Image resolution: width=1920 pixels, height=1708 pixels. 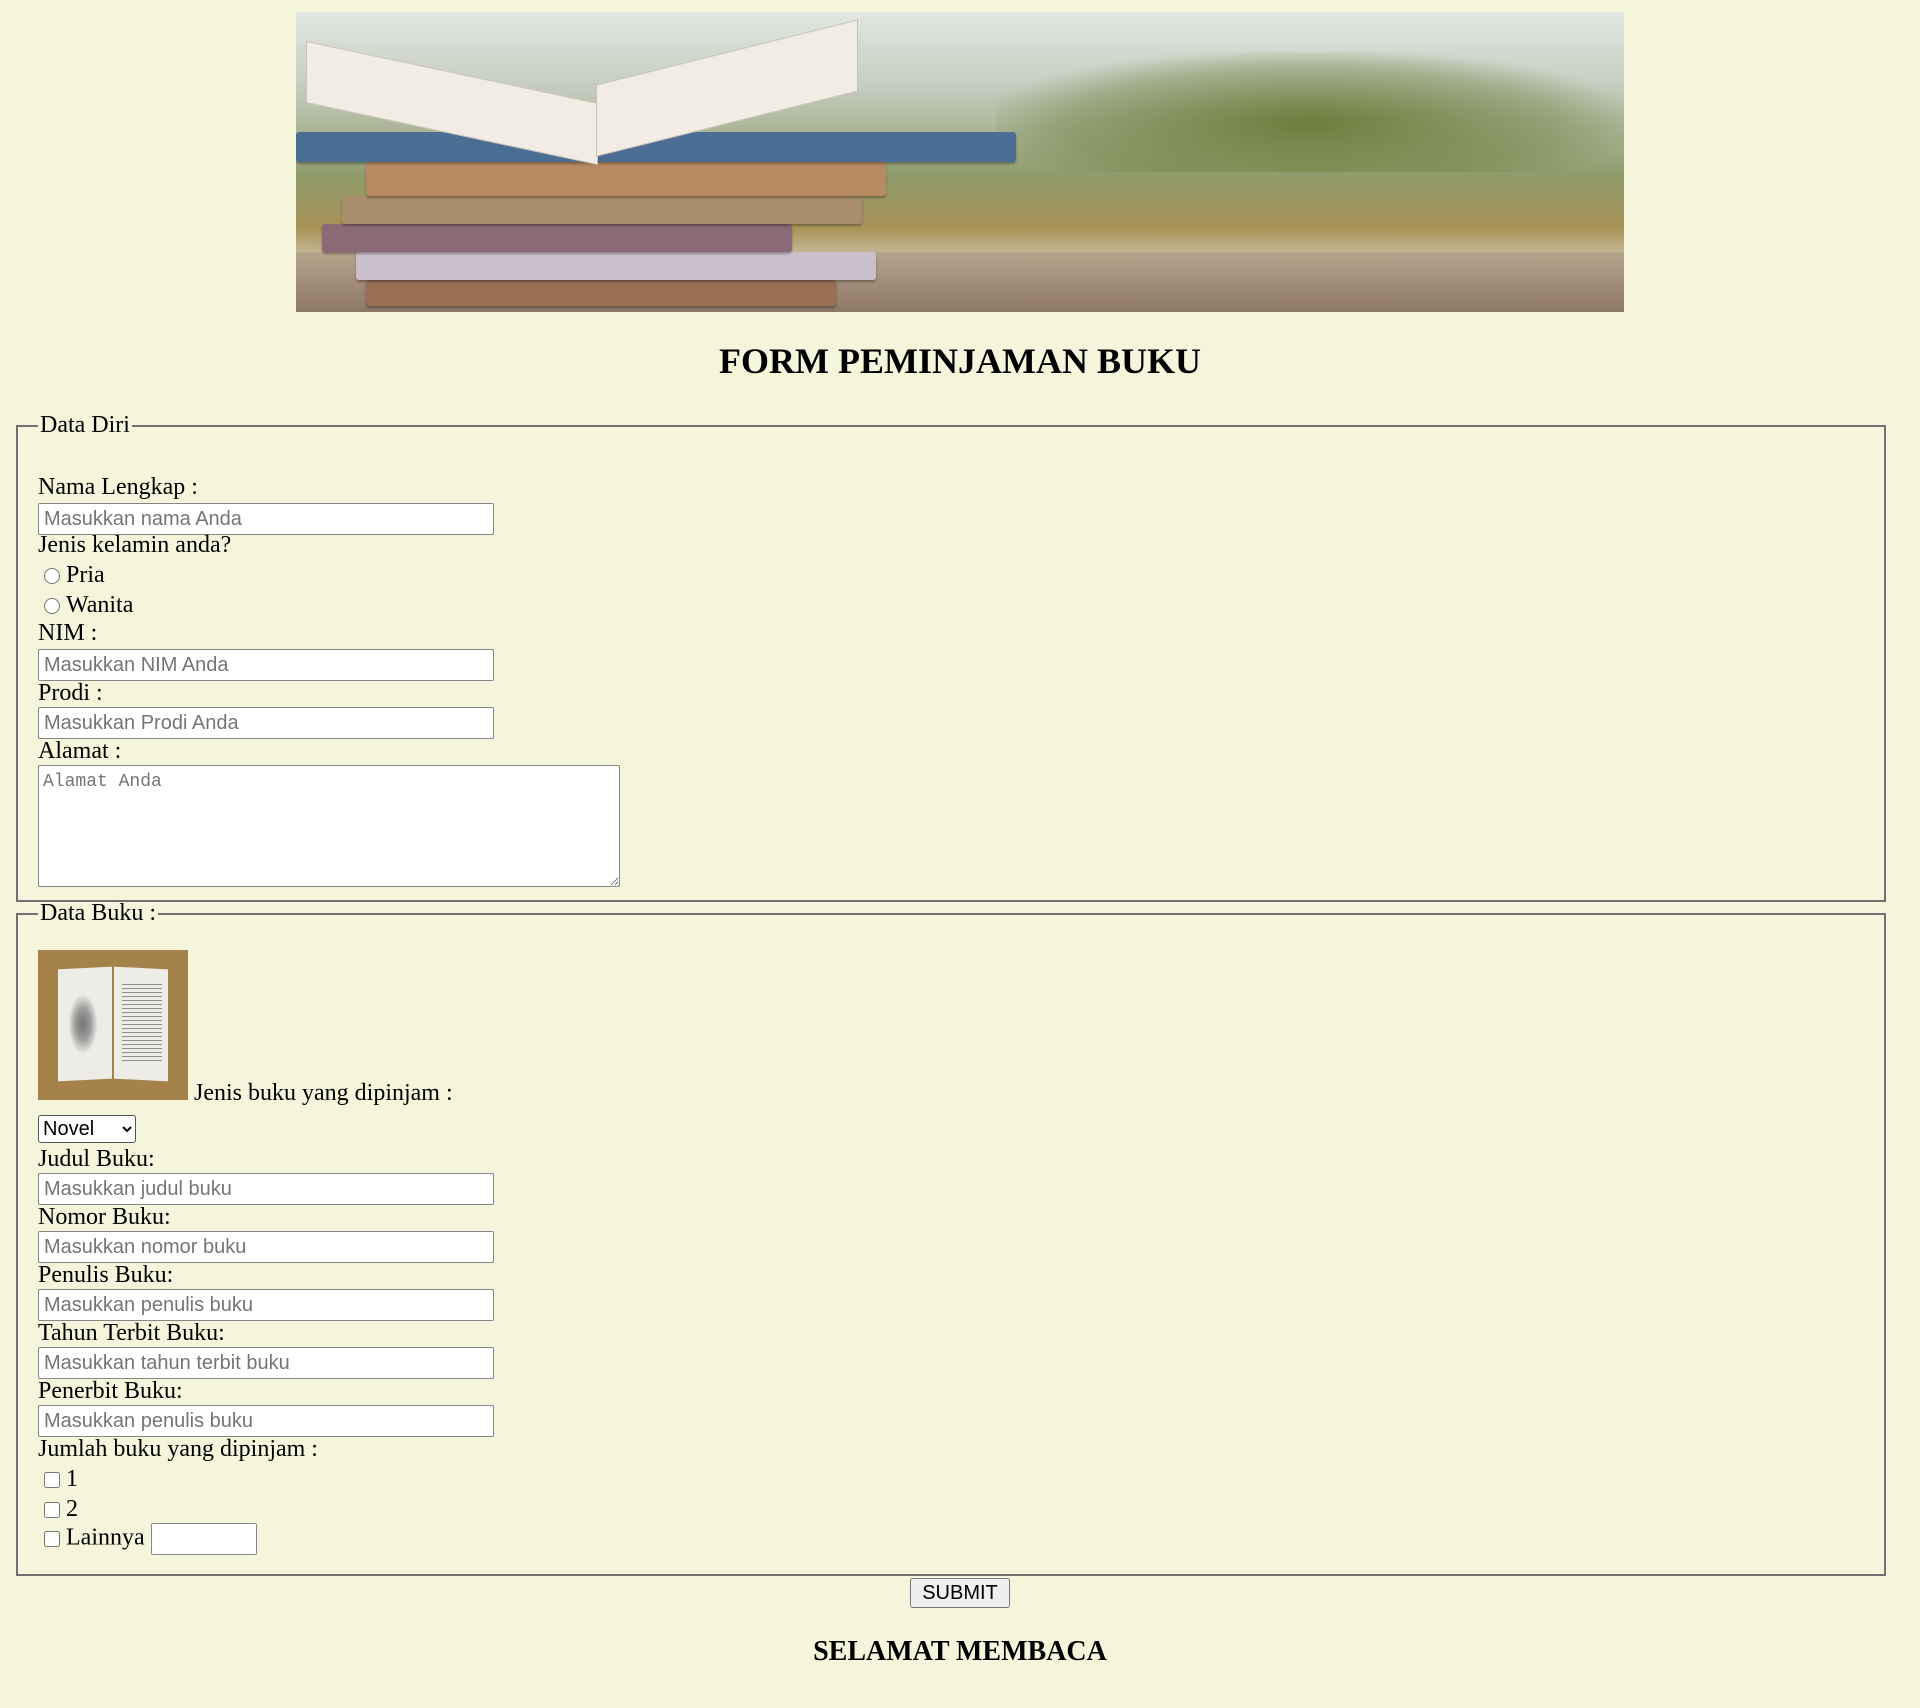 What do you see at coordinates (105, 1537) in the screenshot?
I see `jumlah-lainnya-label: Lainnya` at bounding box center [105, 1537].